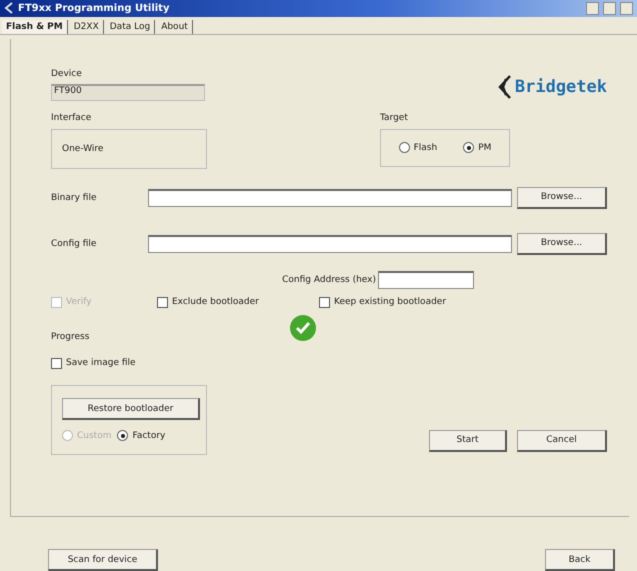  What do you see at coordinates (94, 8) in the screenshot?
I see `window-title: FT9xx Programming Utility` at bounding box center [94, 8].